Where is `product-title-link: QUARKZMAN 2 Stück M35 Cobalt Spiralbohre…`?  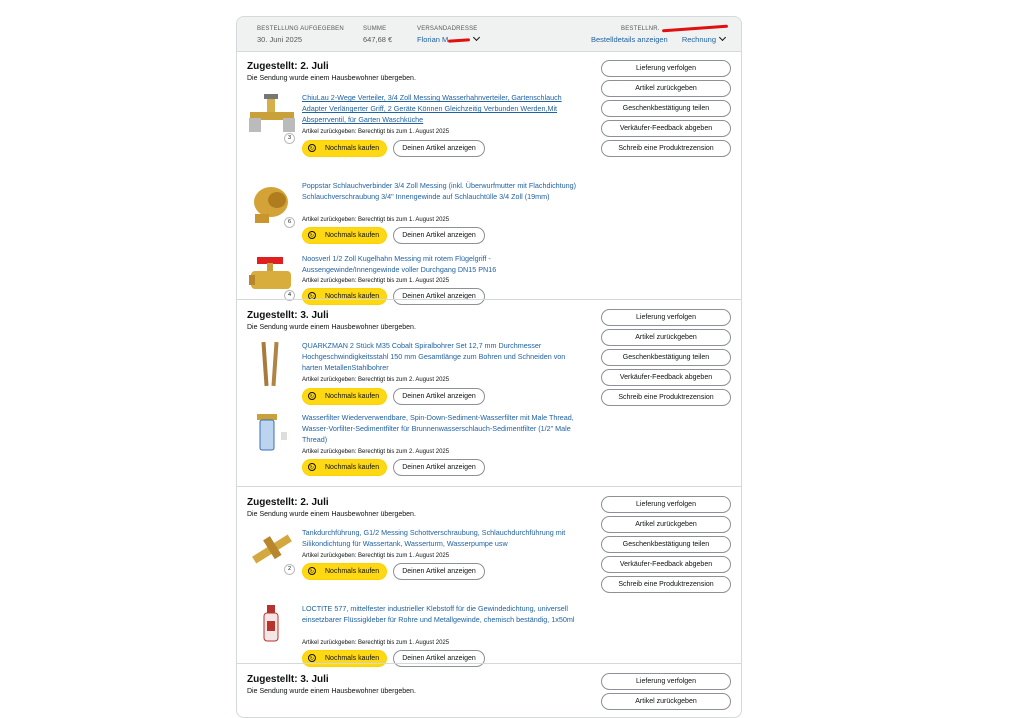
product-title-link: QUARKZMAN 2 Stück M35 Cobalt Spiralbohre… is located at coordinates (443, 356).